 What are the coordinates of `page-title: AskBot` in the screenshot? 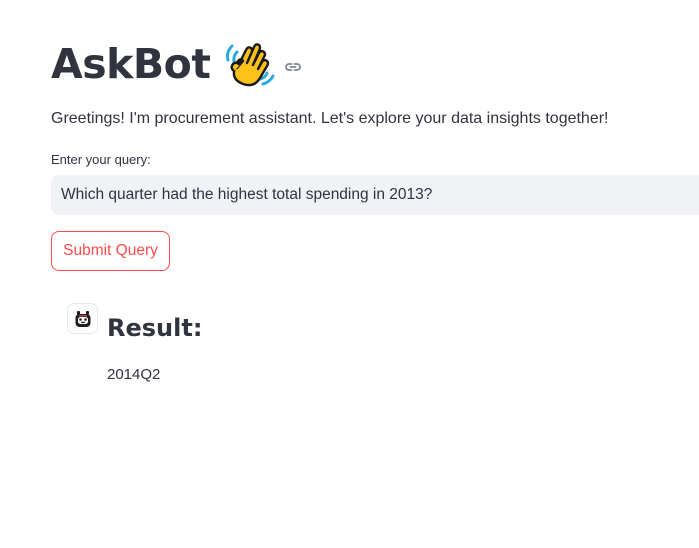 It's located at (131, 64).